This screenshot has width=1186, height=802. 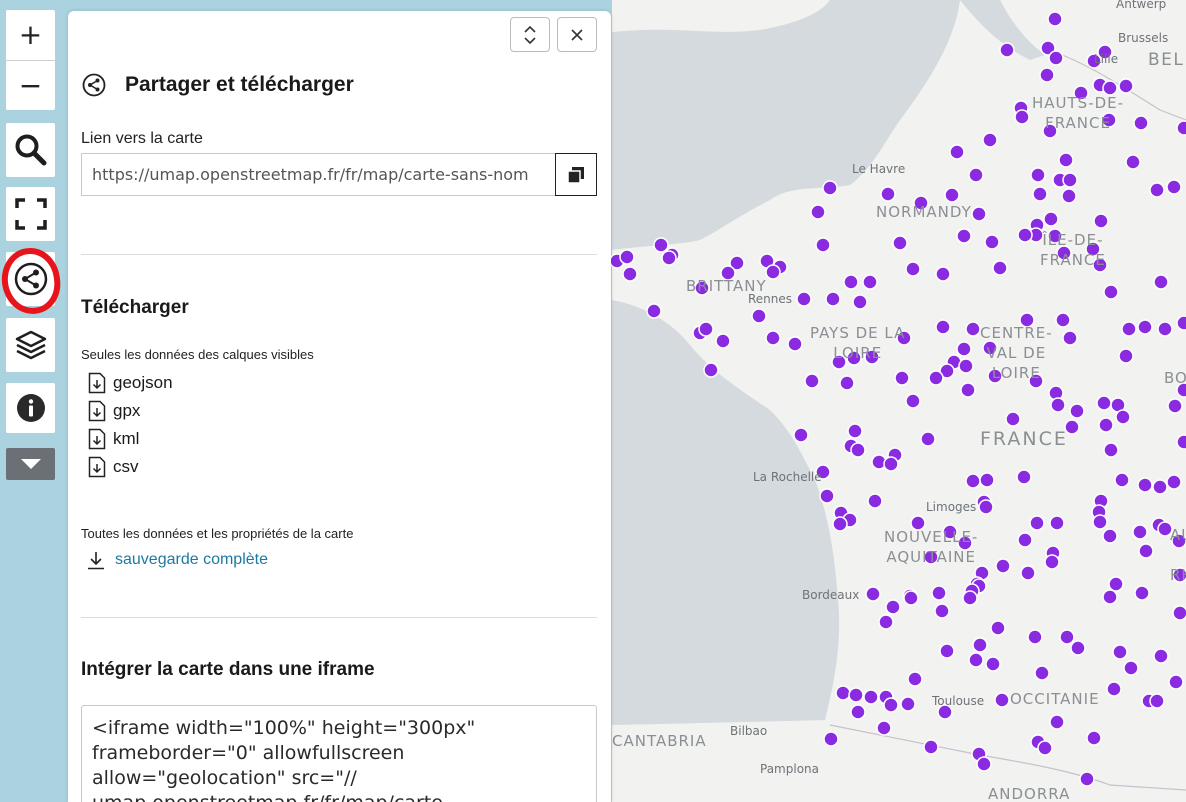 What do you see at coordinates (530, 34) in the screenshot?
I see `panel-resize-button` at bounding box center [530, 34].